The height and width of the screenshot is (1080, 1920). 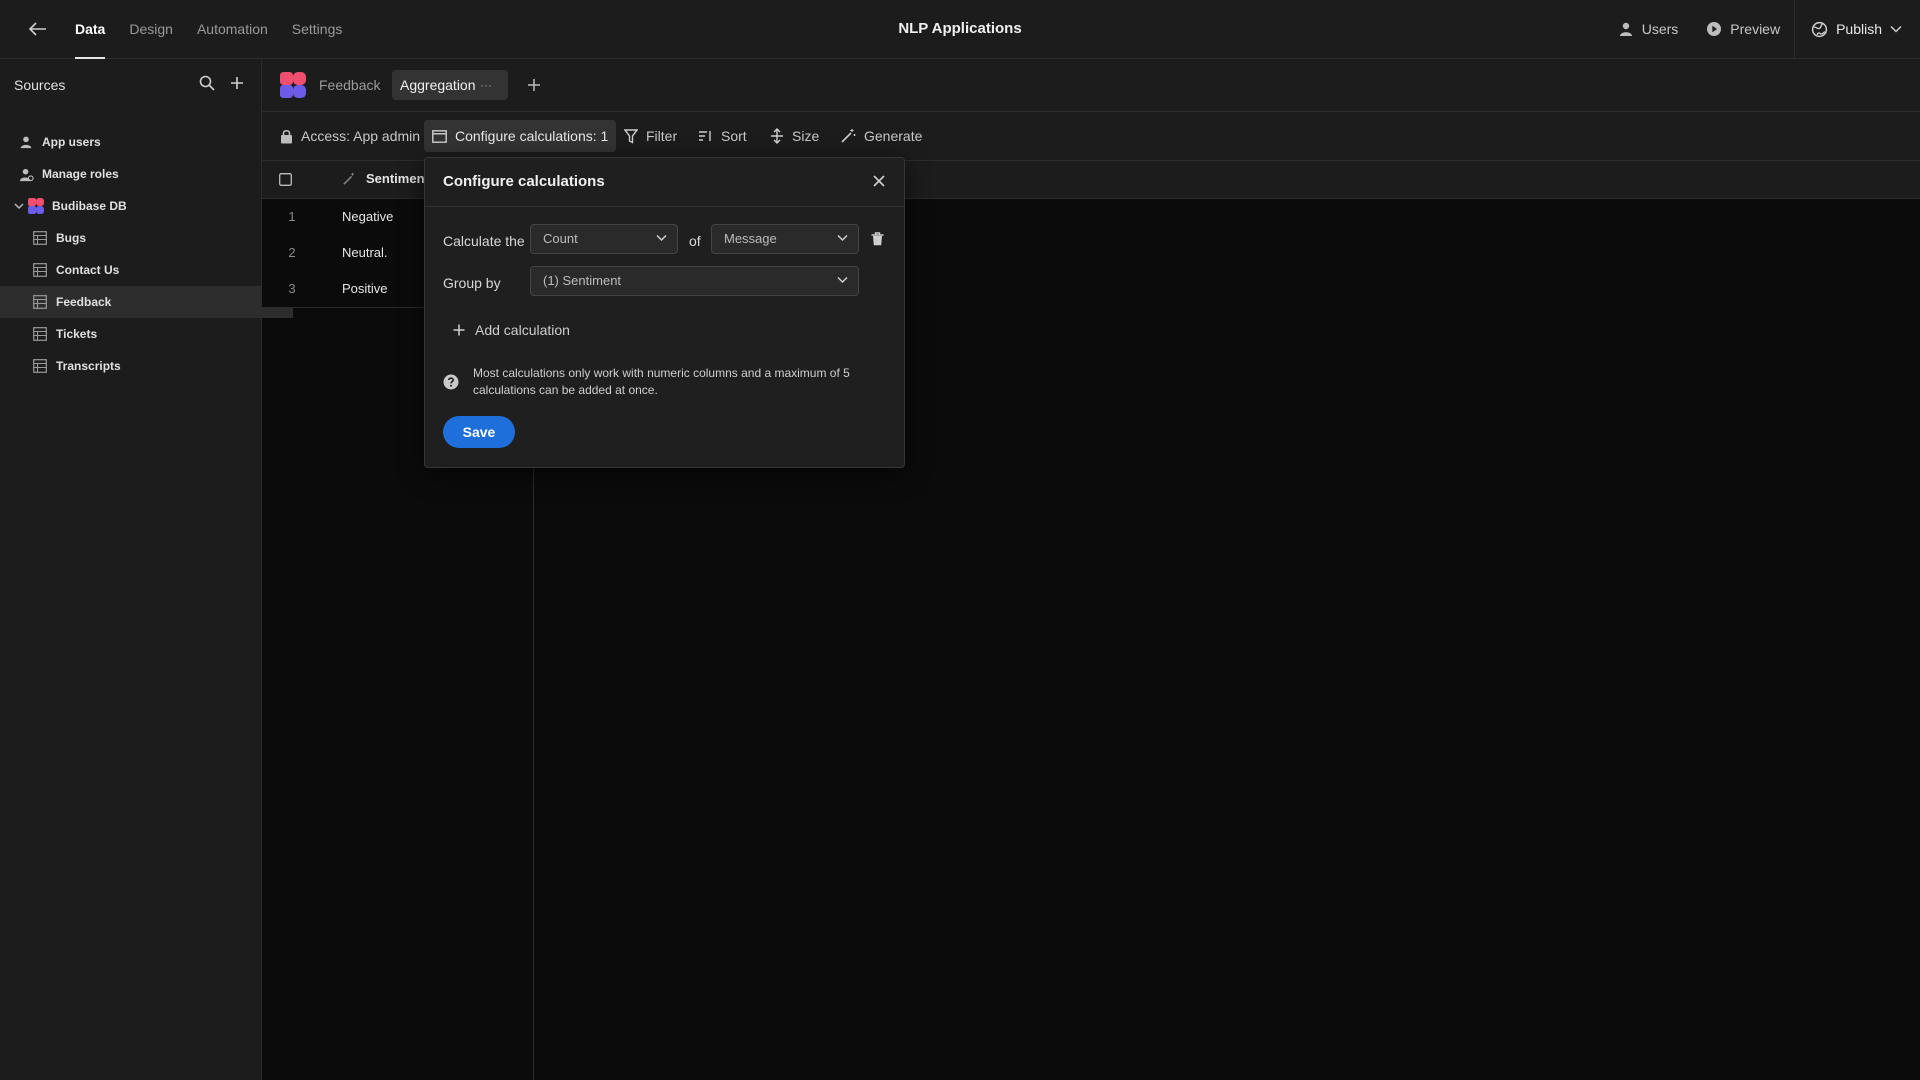 I want to click on users-button: Users, so click(x=1648, y=29).